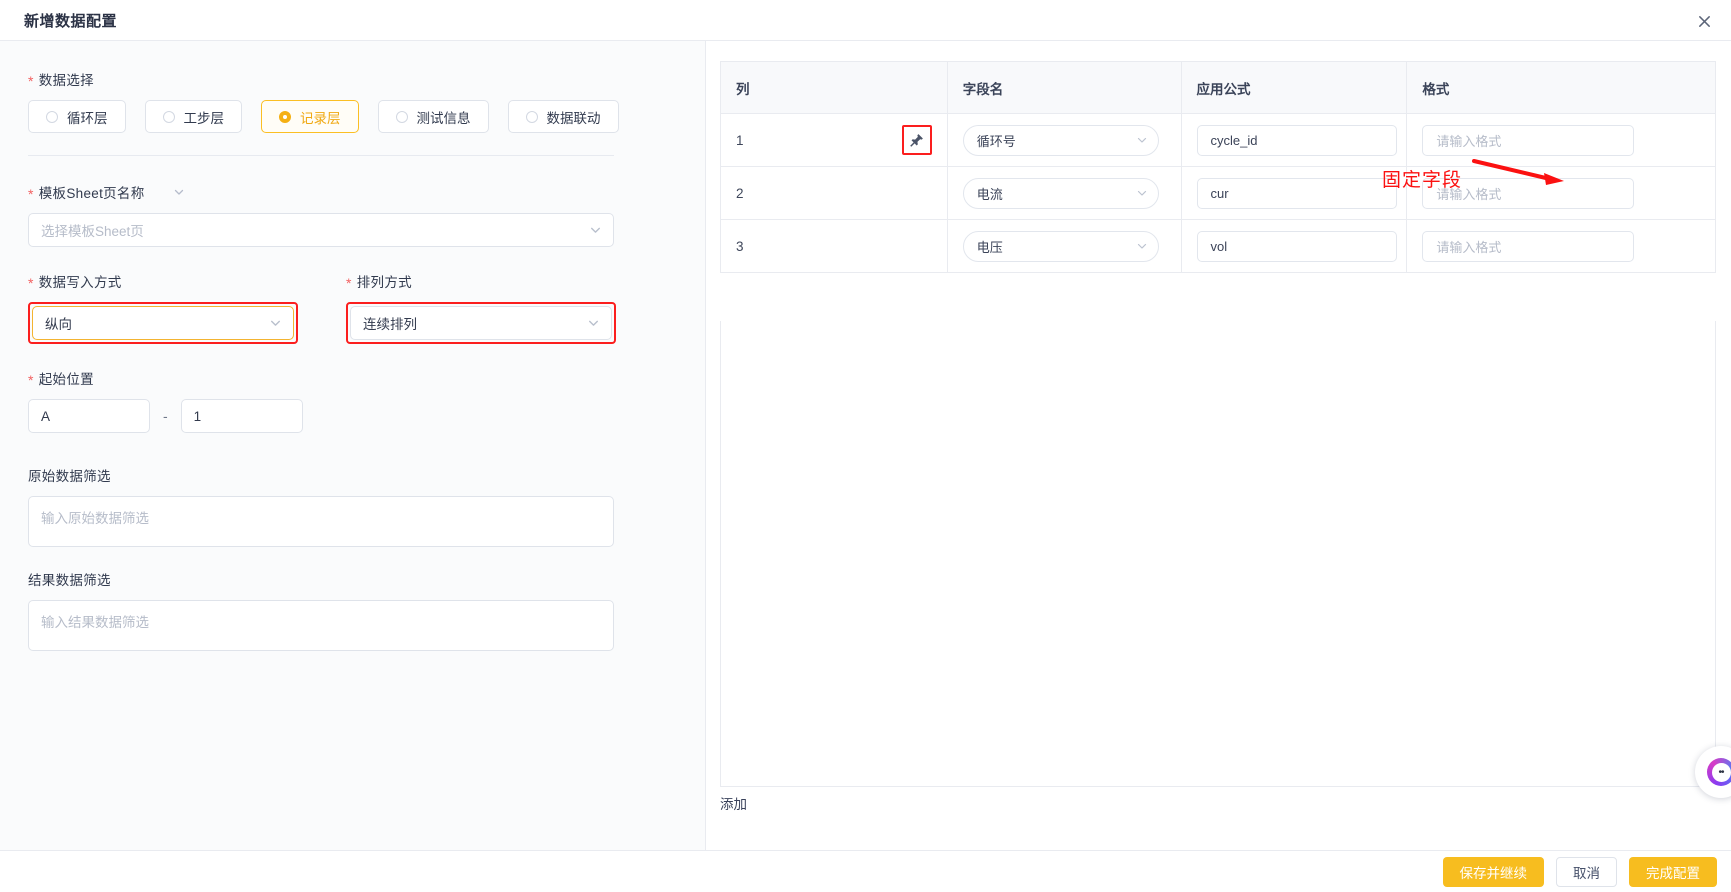 The width and height of the screenshot is (1731, 892). I want to click on formula-value: cycle_id, so click(1234, 140).